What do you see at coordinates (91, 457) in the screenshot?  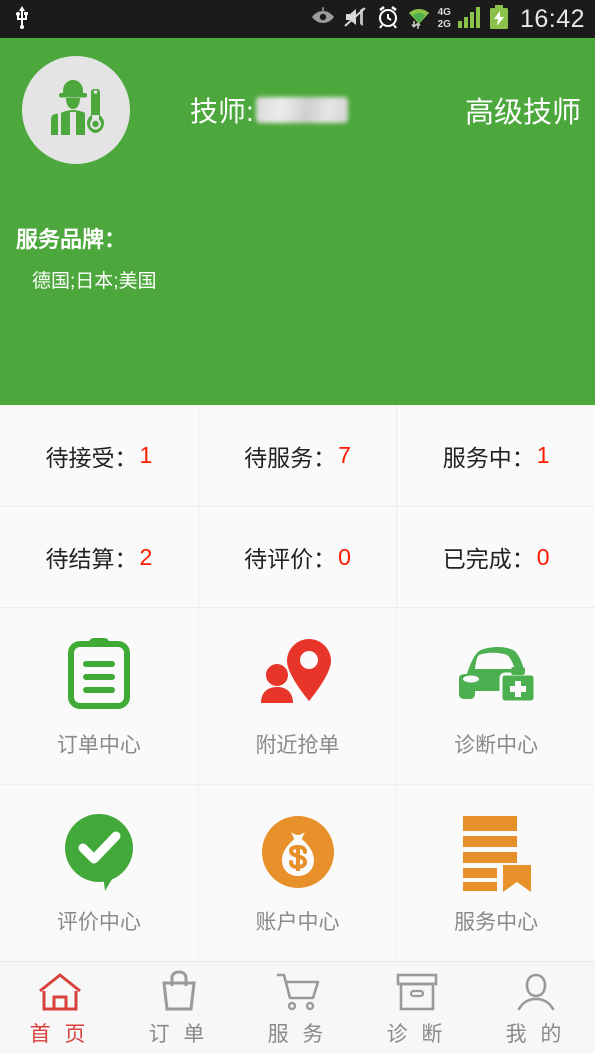 I see `stat-label: 待接受：` at bounding box center [91, 457].